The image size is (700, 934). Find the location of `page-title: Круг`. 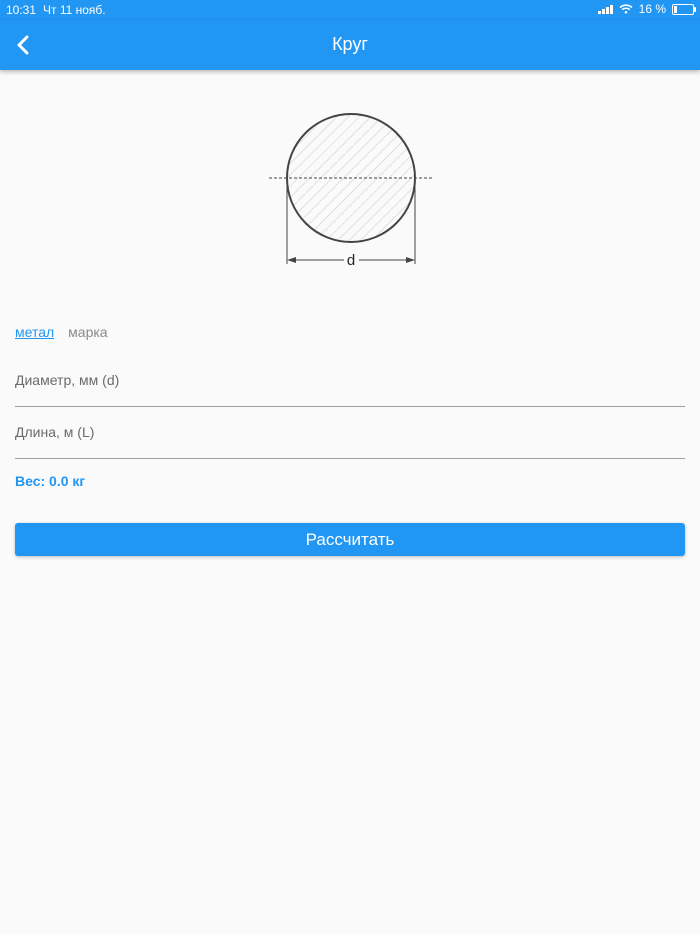

page-title: Круг is located at coordinates (350, 44).